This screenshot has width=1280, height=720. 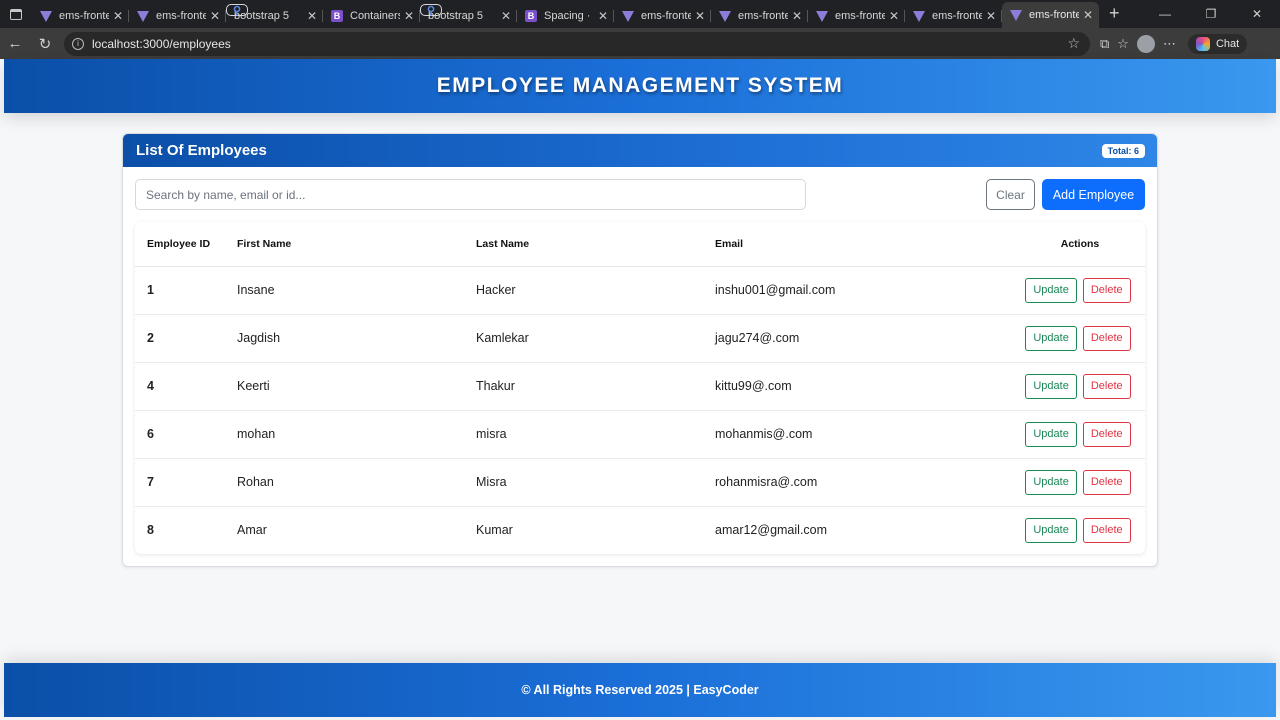 I want to click on back-icon: ←, so click(x=15, y=43).